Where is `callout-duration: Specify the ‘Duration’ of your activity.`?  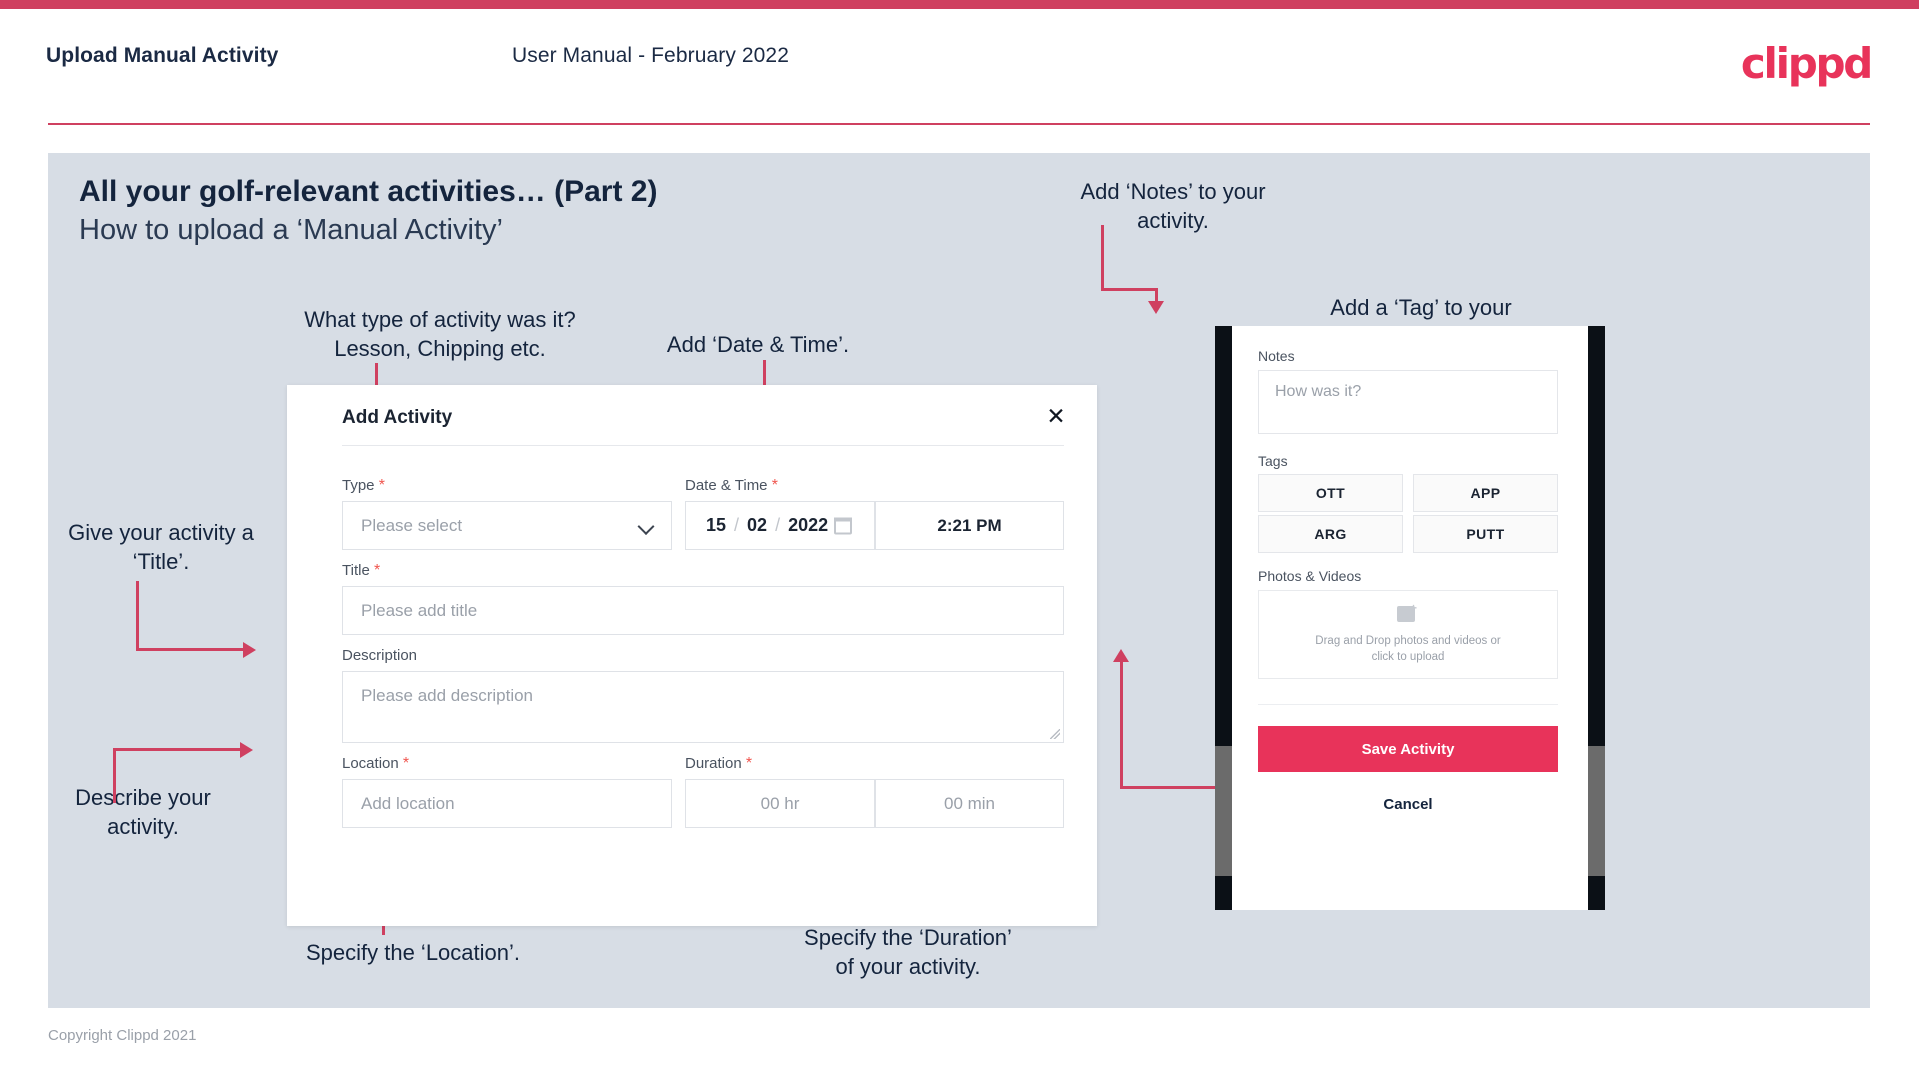
callout-duration: Specify the ‘Duration’ of your activity. is located at coordinates (908, 952).